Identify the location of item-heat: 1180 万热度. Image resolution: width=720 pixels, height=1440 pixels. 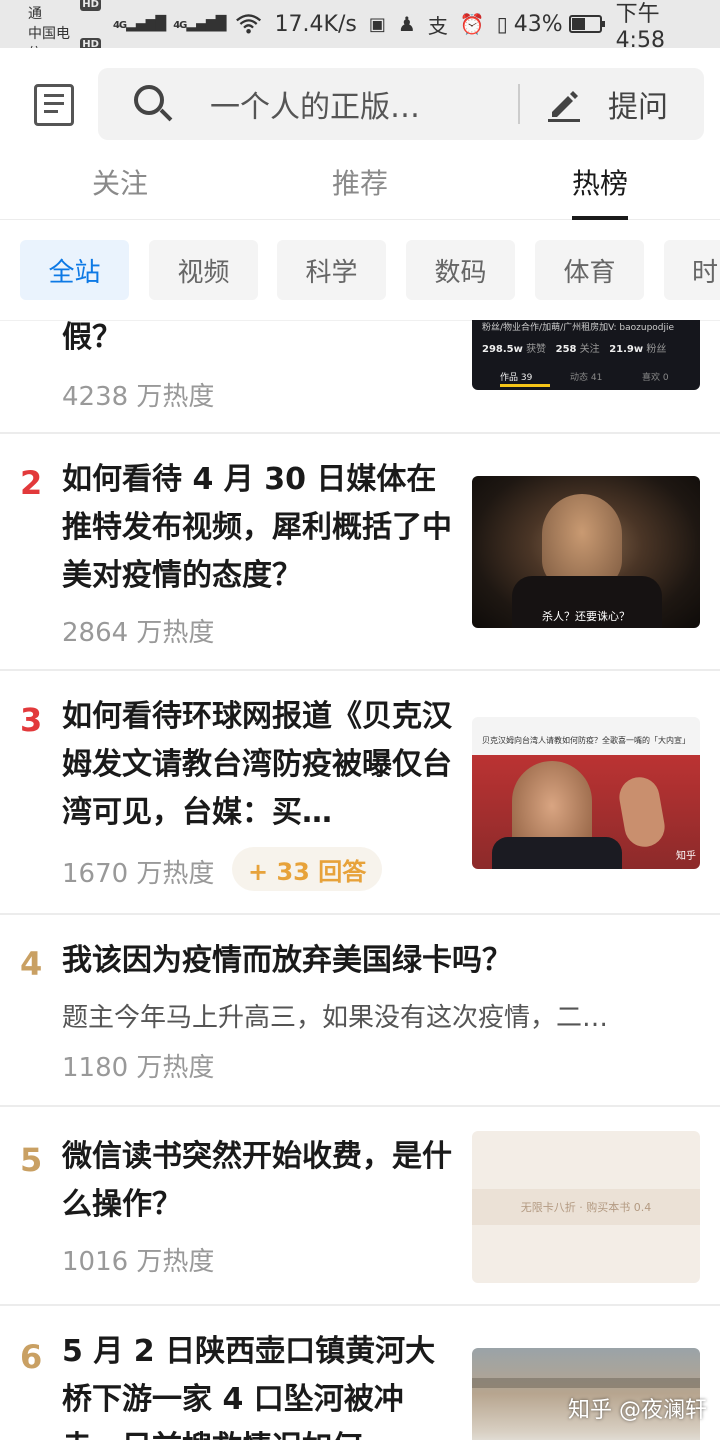
(138, 1068).